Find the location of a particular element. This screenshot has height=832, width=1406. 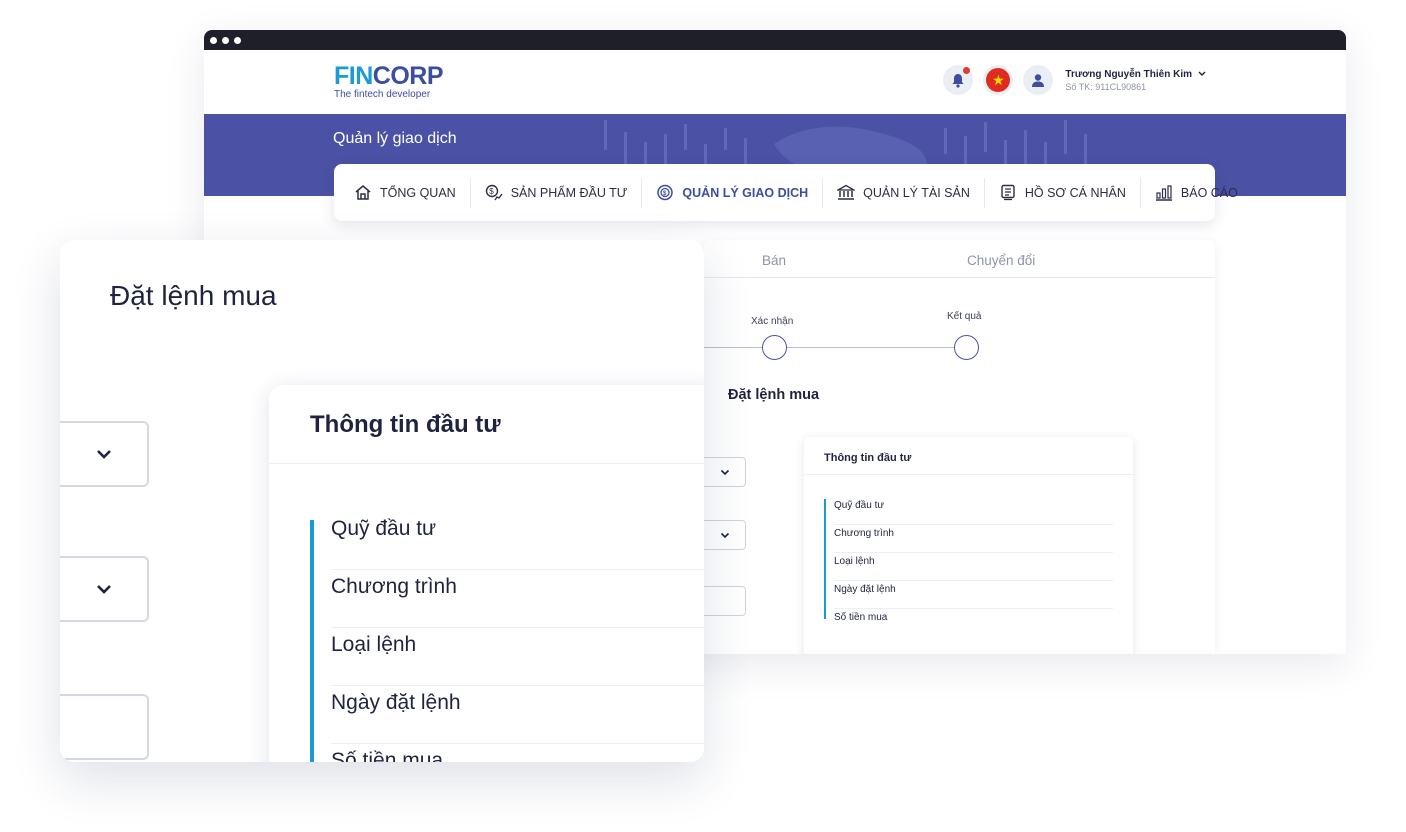

nav-item-assets: QUẢN LÝ TÀI SẢN is located at coordinates (904, 192).